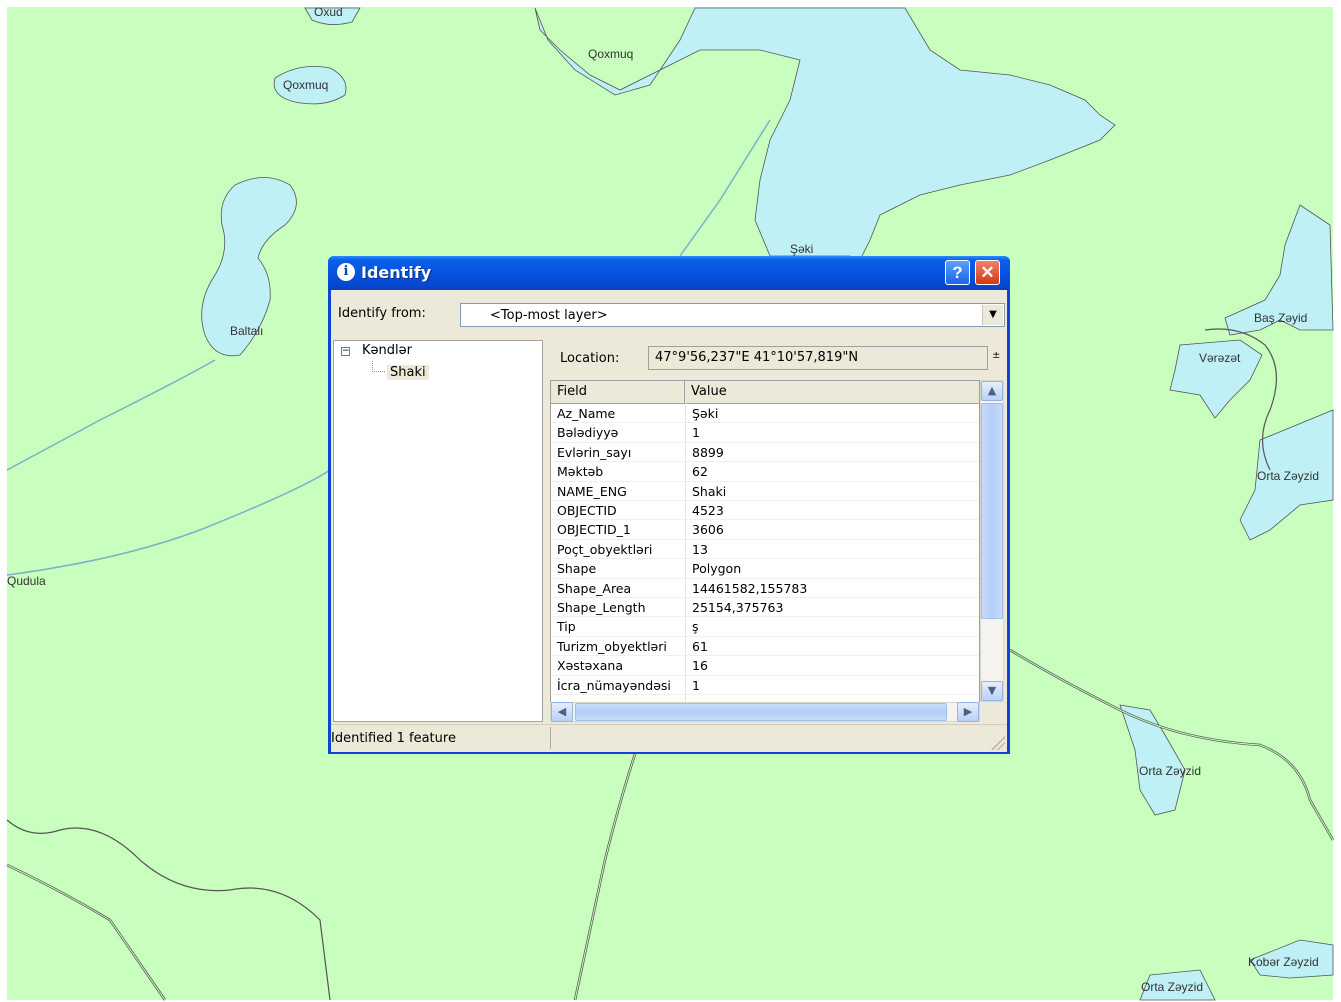  What do you see at coordinates (590, 666) in the screenshot?
I see `field-name-cell: Xəstəxana` at bounding box center [590, 666].